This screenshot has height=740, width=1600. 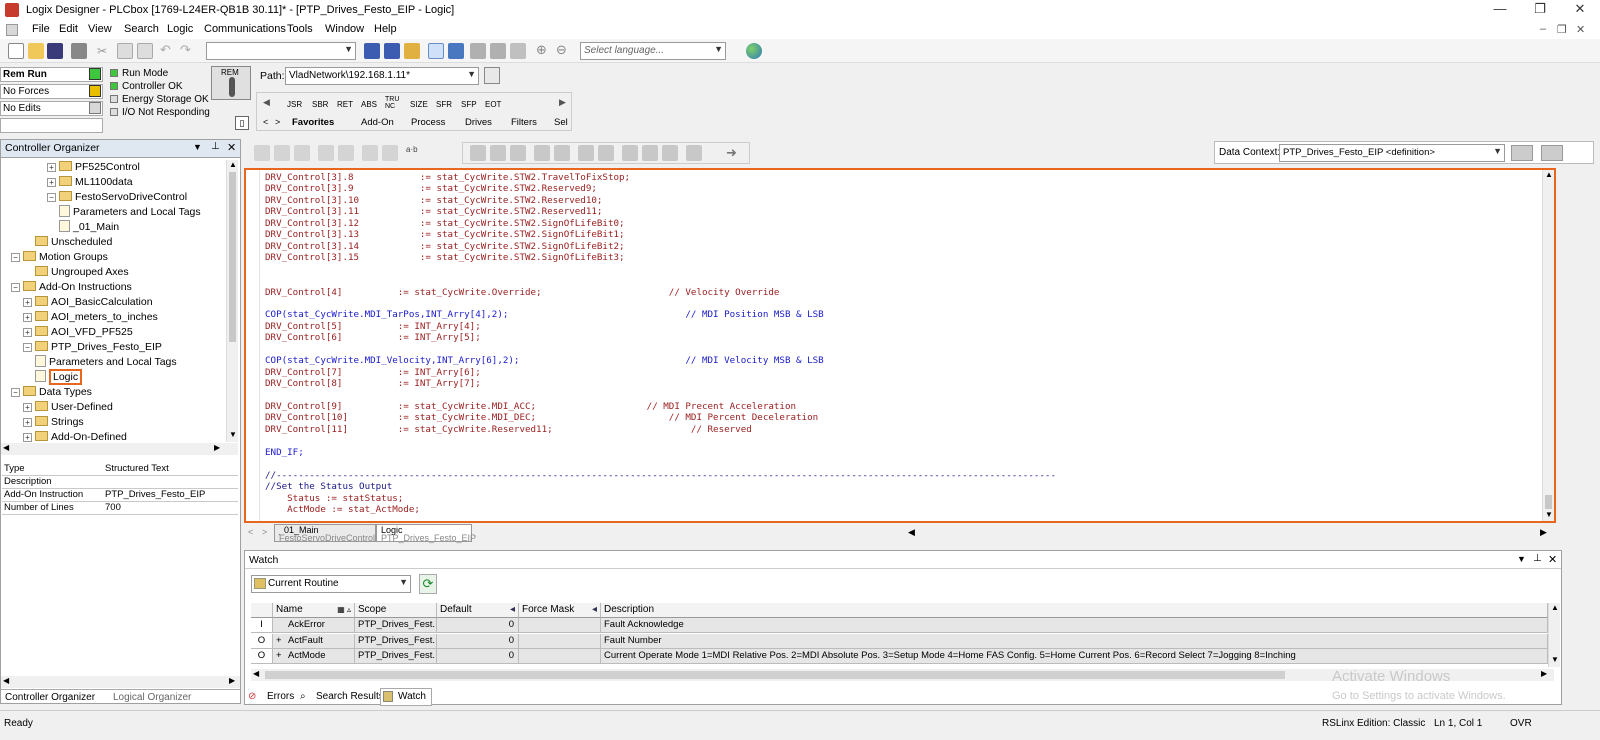 What do you see at coordinates (325, 533) in the screenshot?
I see `tab-main-routine: _01_Main FestoServoDriveControl` at bounding box center [325, 533].